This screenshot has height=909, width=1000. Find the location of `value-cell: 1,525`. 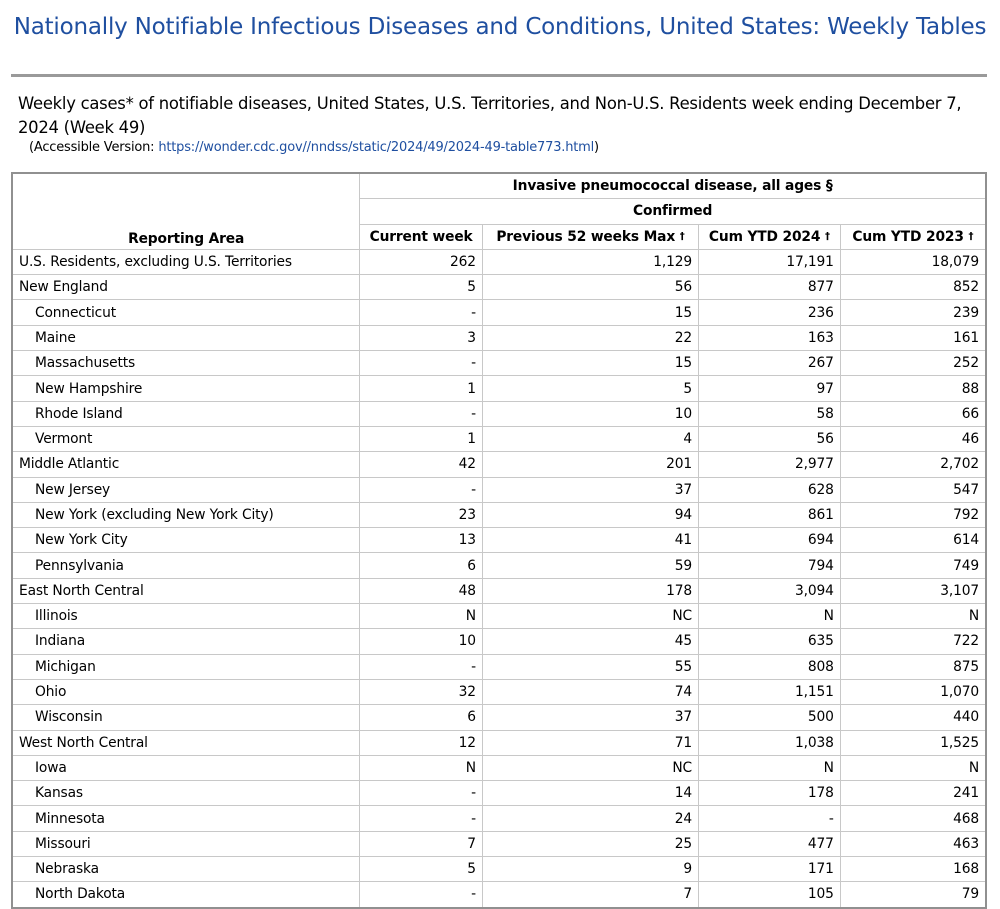

value-cell: 1,525 is located at coordinates (913, 742).